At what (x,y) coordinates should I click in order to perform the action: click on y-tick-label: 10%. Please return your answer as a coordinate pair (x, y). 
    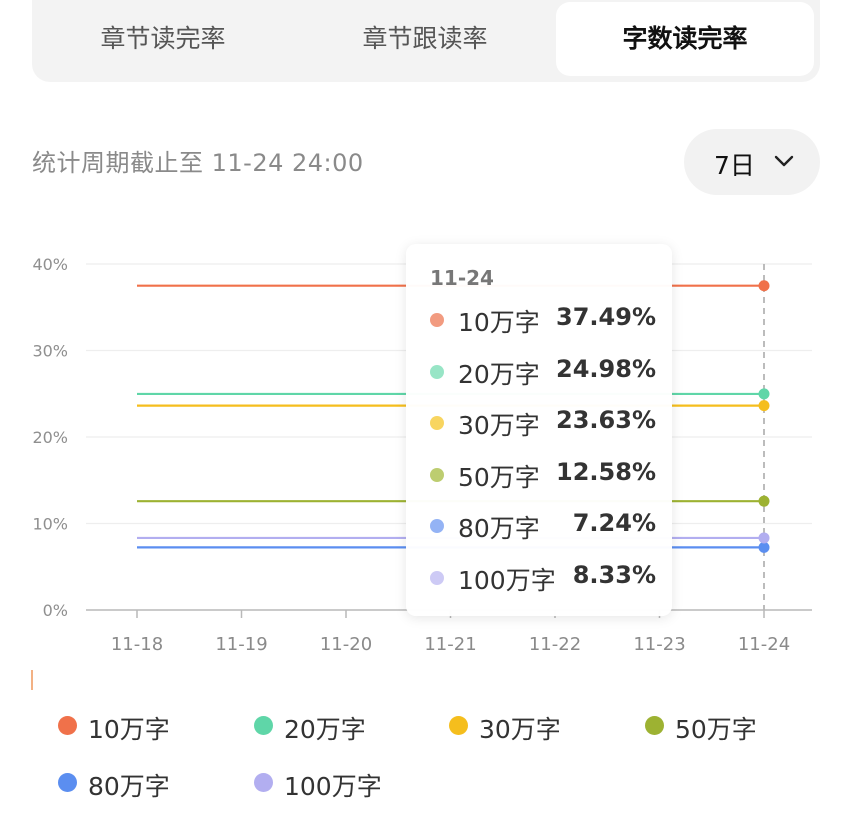
    Looking at the image, I should click on (50, 524).